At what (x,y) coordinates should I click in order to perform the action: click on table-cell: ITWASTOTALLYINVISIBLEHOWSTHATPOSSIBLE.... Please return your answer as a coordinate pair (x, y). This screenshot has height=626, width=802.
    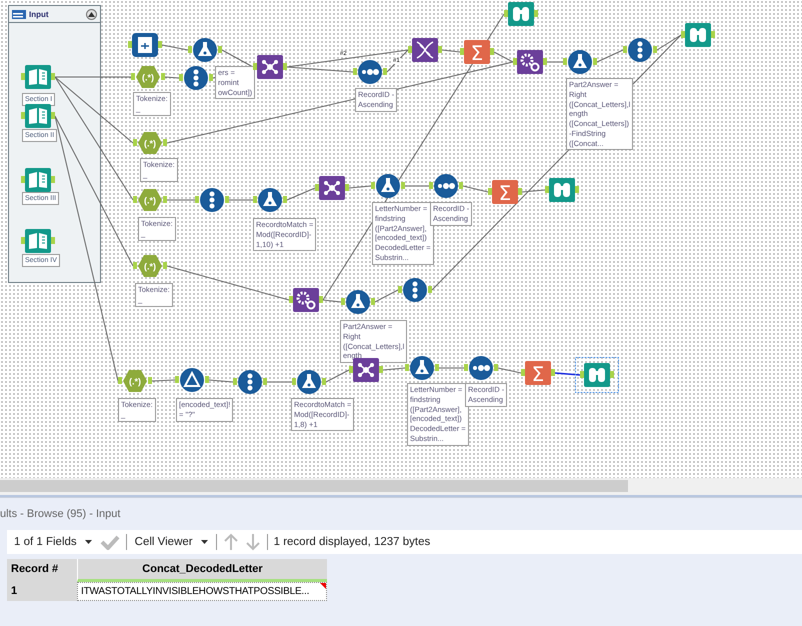
    Looking at the image, I should click on (202, 591).